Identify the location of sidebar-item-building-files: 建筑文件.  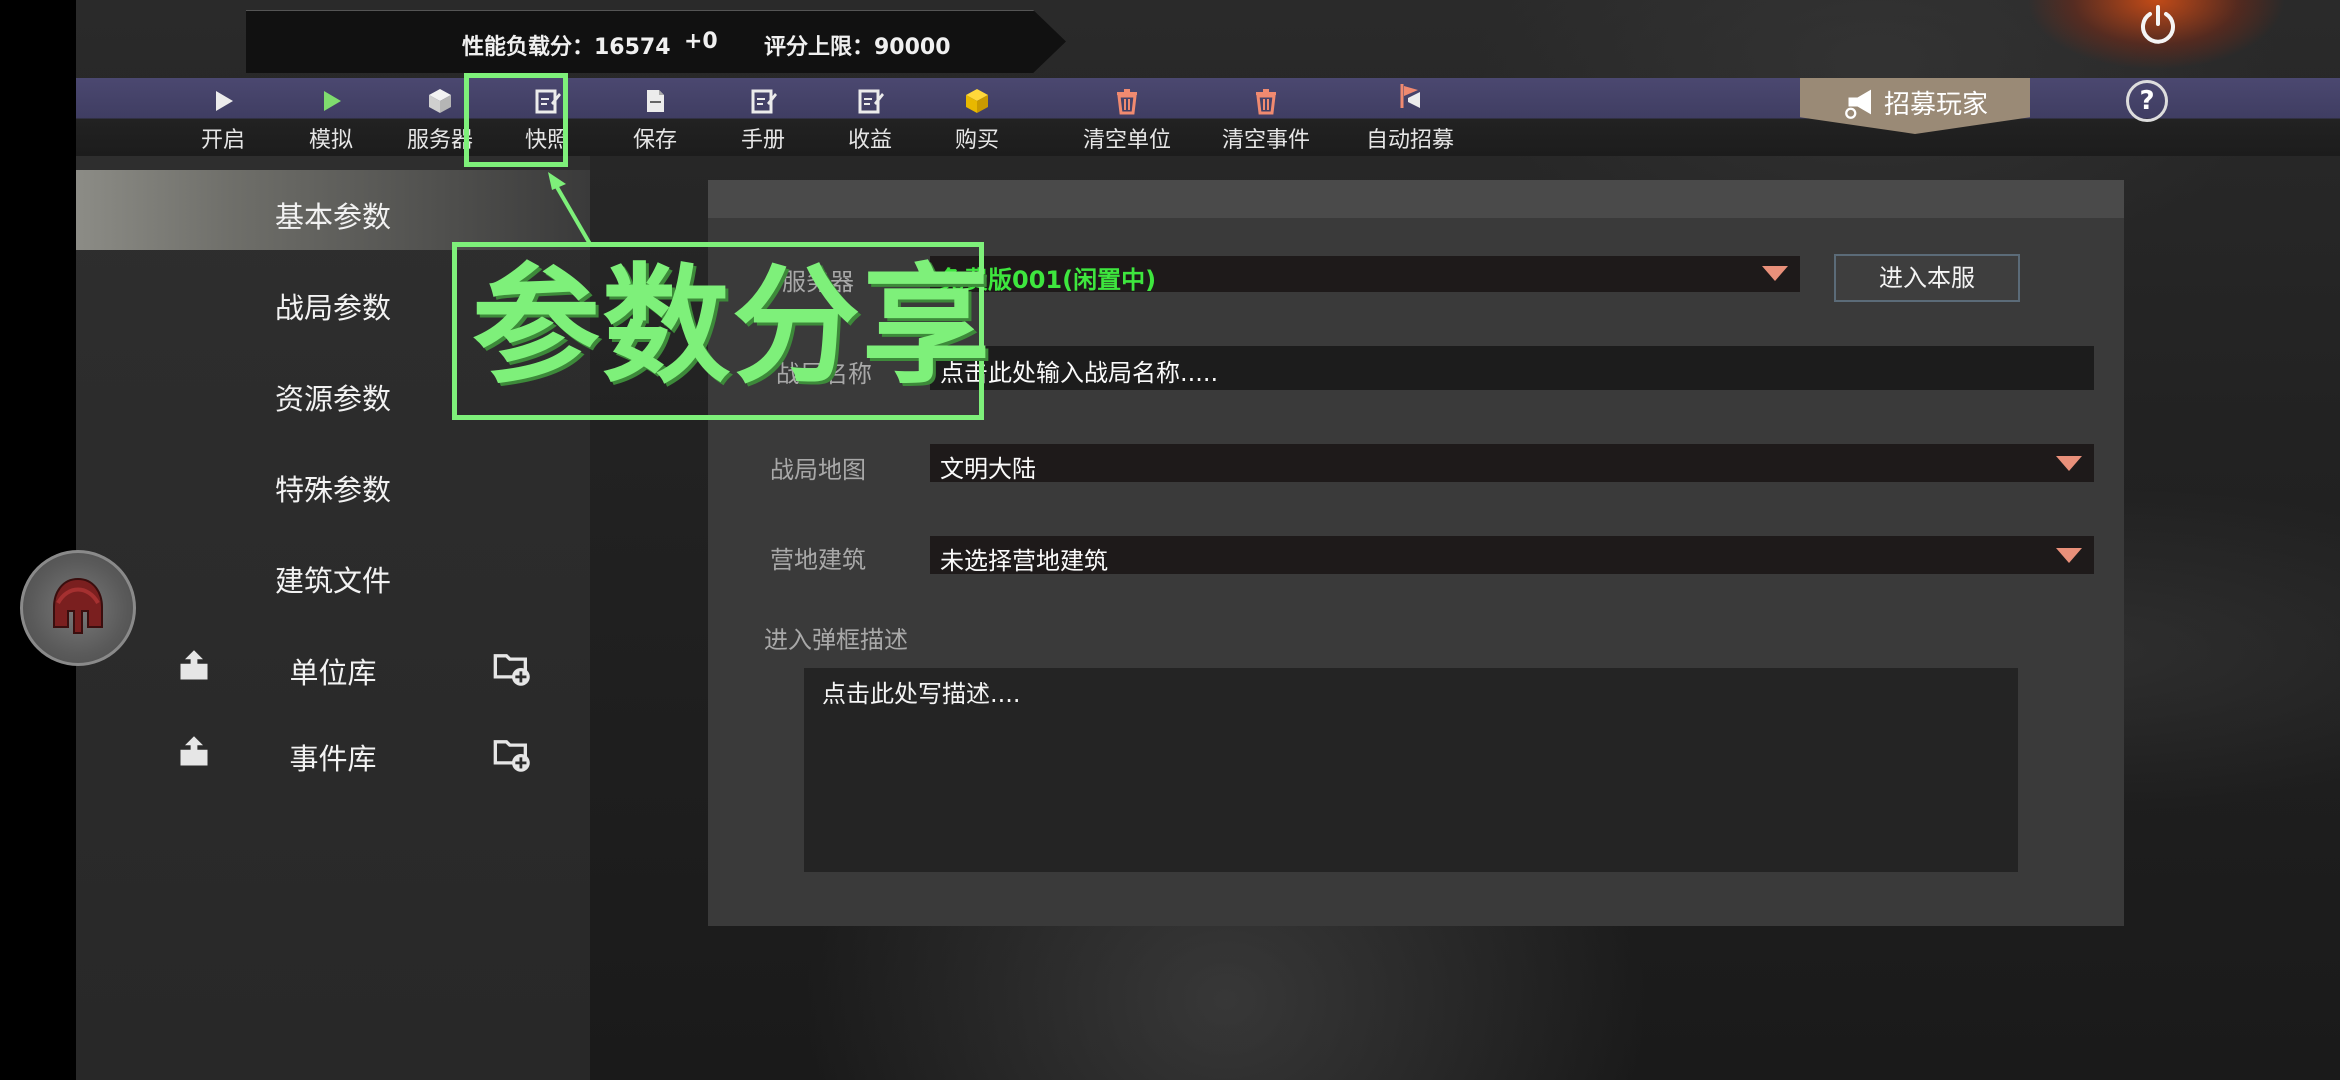
(333, 574).